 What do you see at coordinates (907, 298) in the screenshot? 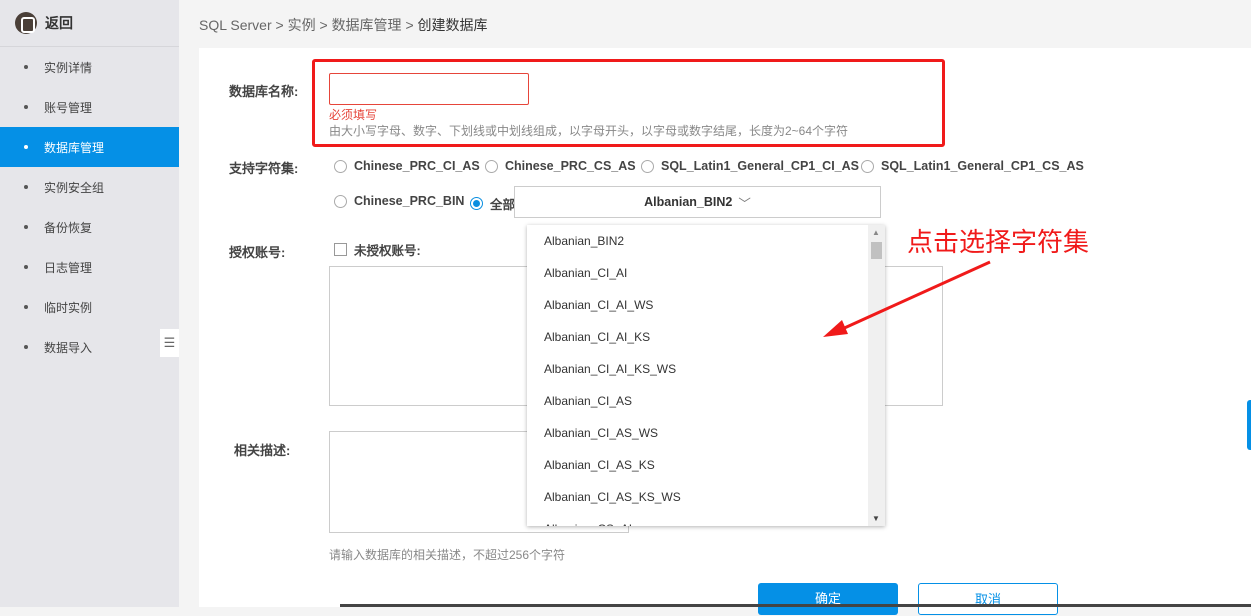
I see `annotation-arrow-icon` at bounding box center [907, 298].